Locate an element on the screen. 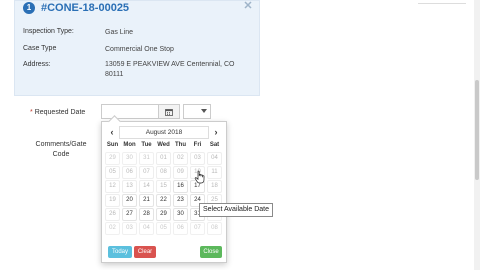 Image resolution: width=480 pixels, height=270 pixels. calendar-day: 09 is located at coordinates (180, 172).